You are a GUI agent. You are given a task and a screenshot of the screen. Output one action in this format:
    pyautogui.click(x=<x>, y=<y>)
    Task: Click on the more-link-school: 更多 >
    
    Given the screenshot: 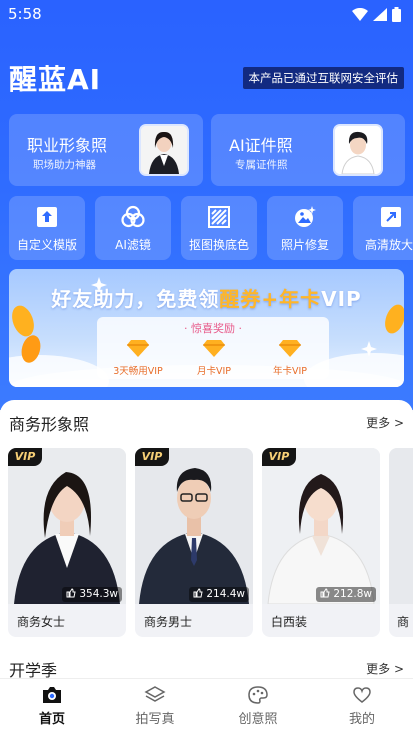 What is the action you would take?
    pyautogui.click(x=385, y=668)
    